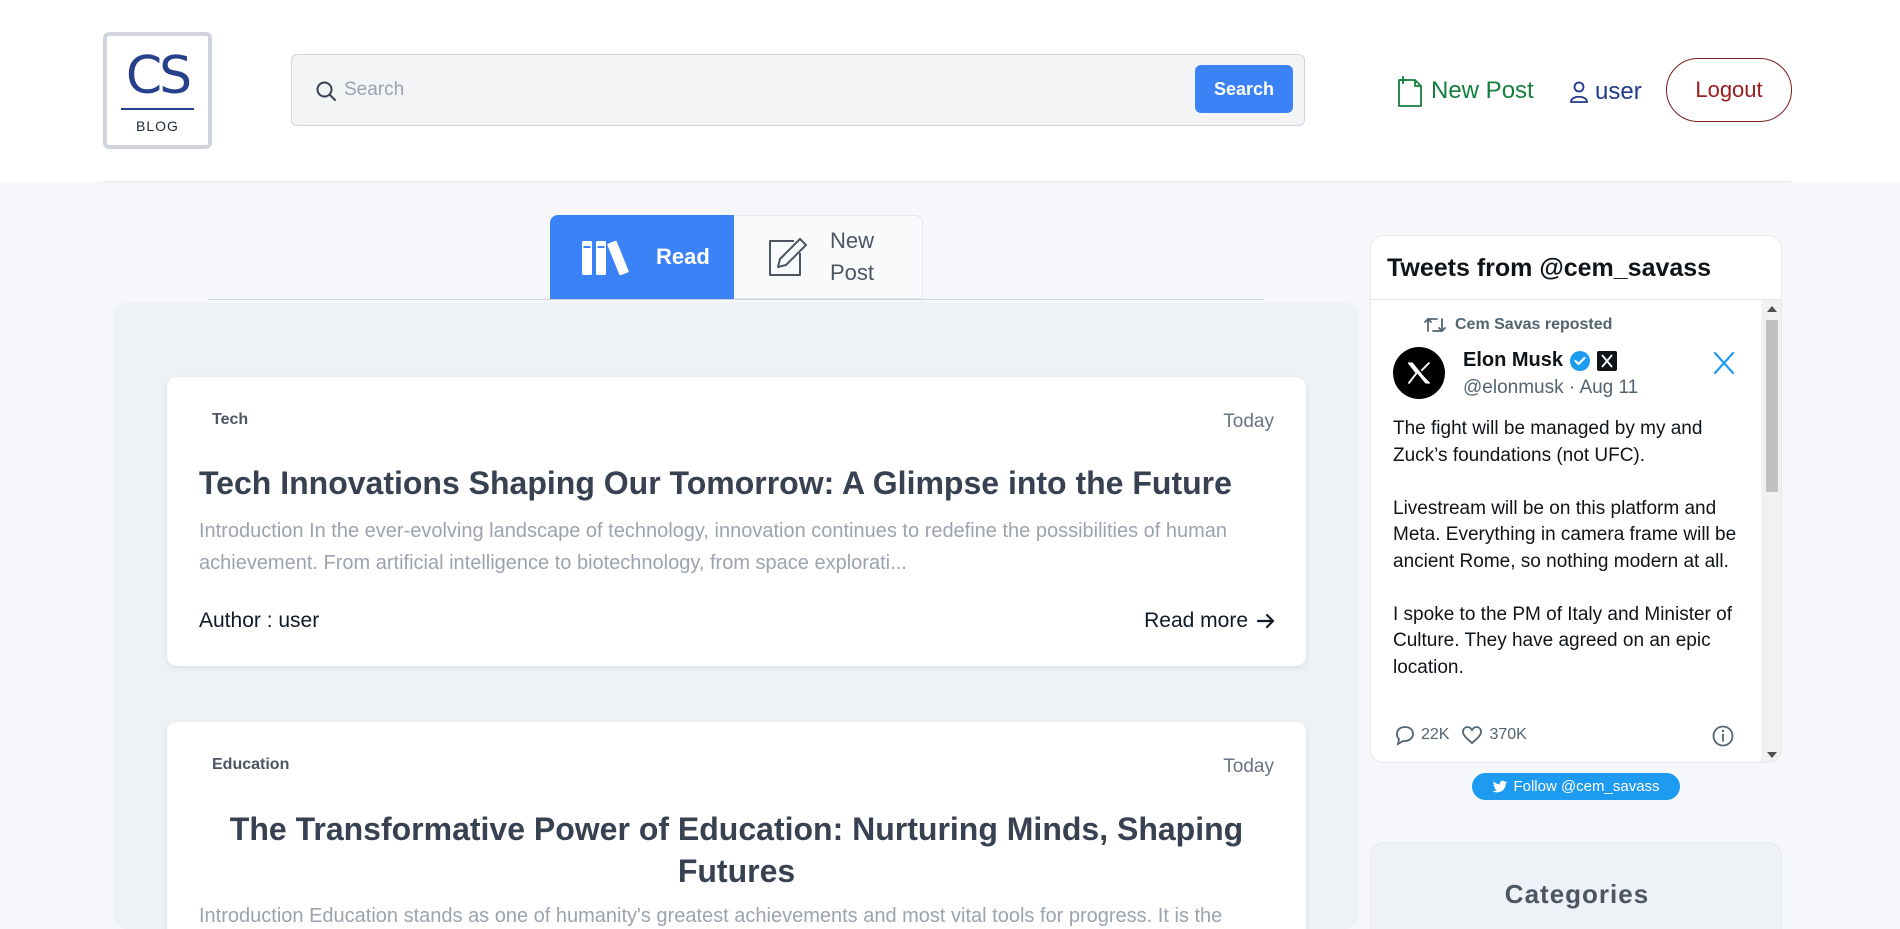 The width and height of the screenshot is (1900, 929). What do you see at coordinates (1508, 734) in the screenshot?
I see `like-count: 370K` at bounding box center [1508, 734].